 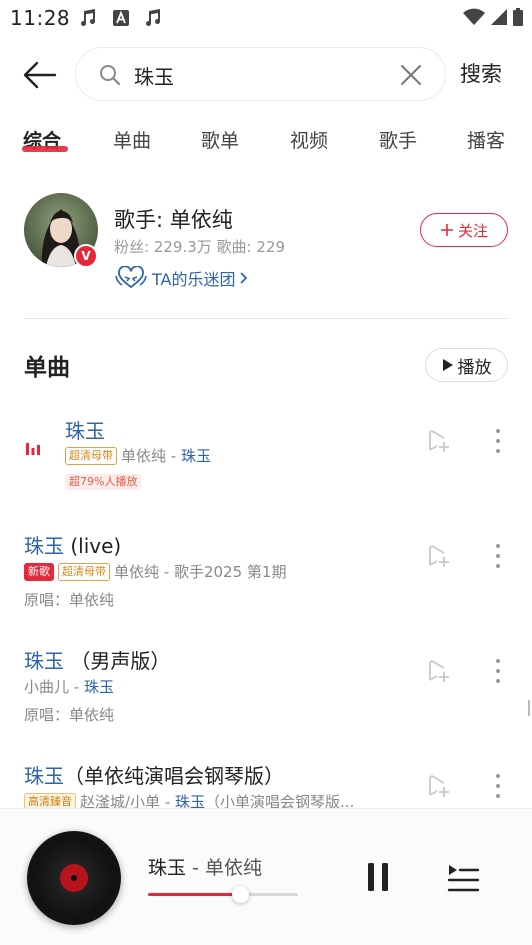 I want to click on arrow-left-icon, so click(x=40, y=75).